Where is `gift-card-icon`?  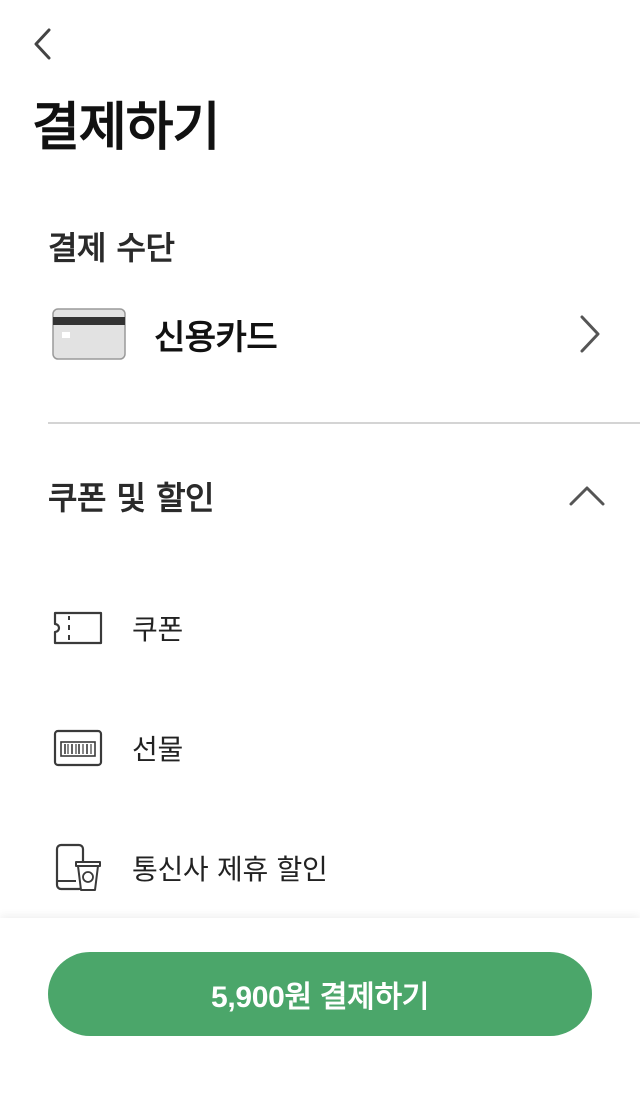 gift-card-icon is located at coordinates (80, 748).